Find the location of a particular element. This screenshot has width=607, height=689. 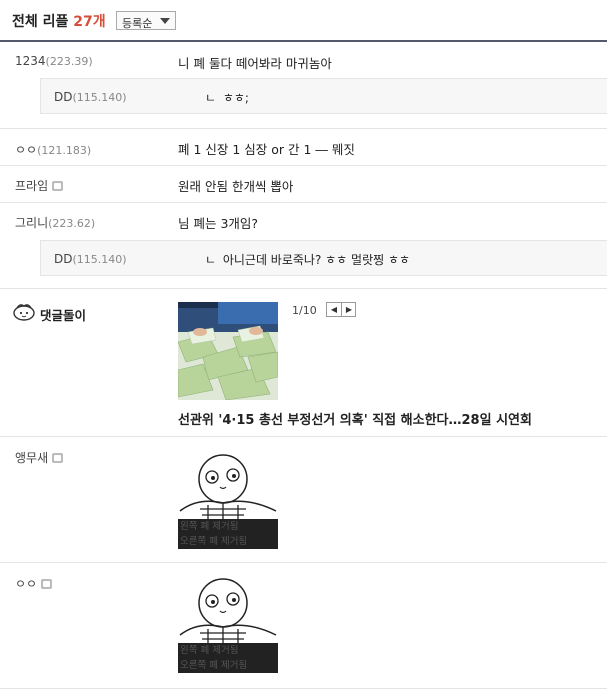

author-ip: (223.62) is located at coordinates (72, 223).